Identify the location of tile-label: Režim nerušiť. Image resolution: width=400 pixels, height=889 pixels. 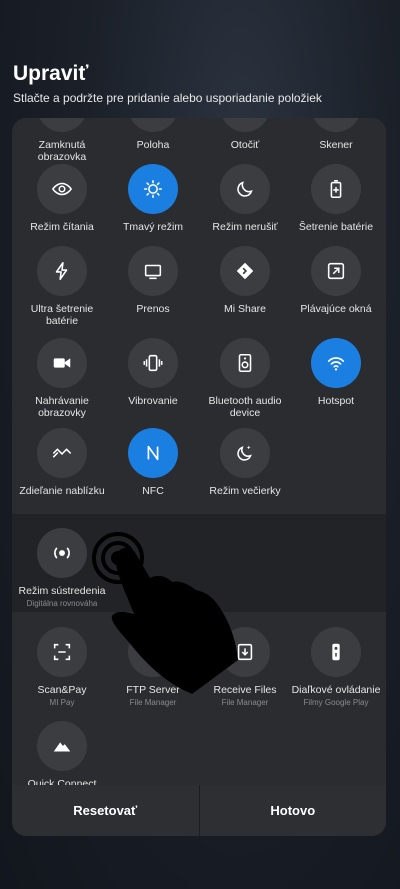
(245, 227).